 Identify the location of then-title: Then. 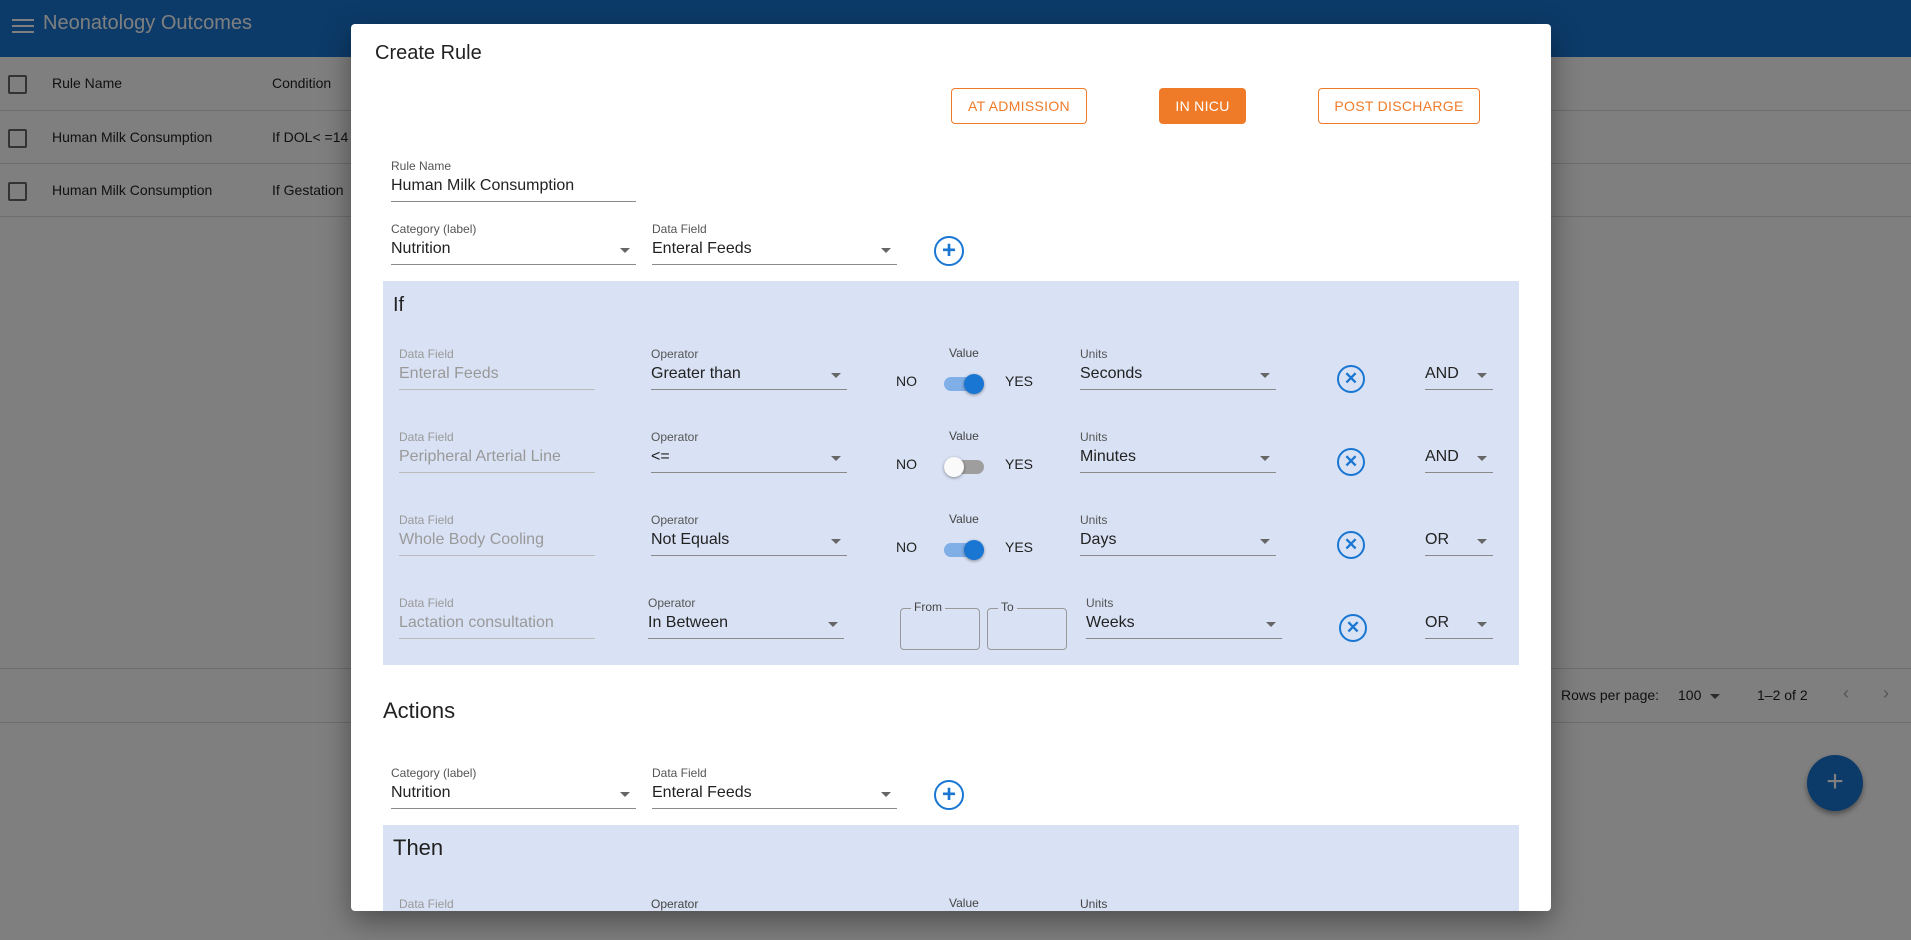
(418, 847).